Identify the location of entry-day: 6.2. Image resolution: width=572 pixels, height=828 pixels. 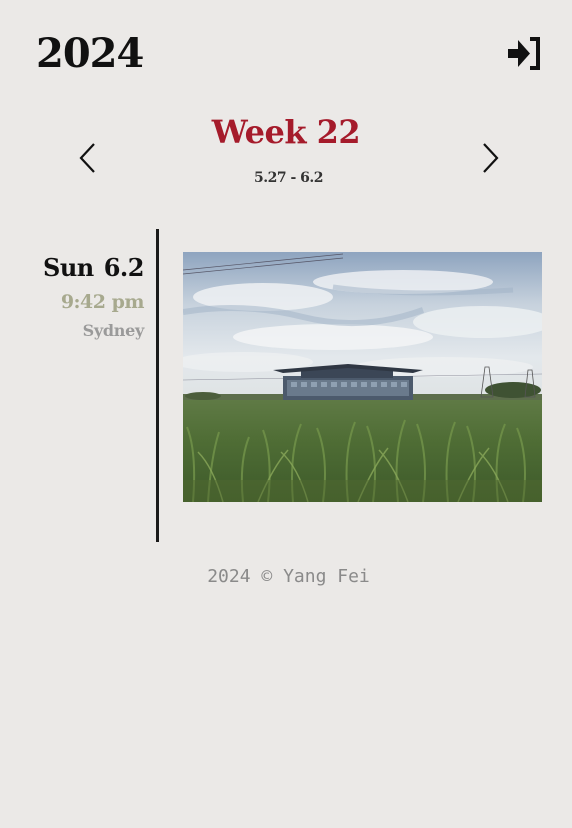
(124, 267).